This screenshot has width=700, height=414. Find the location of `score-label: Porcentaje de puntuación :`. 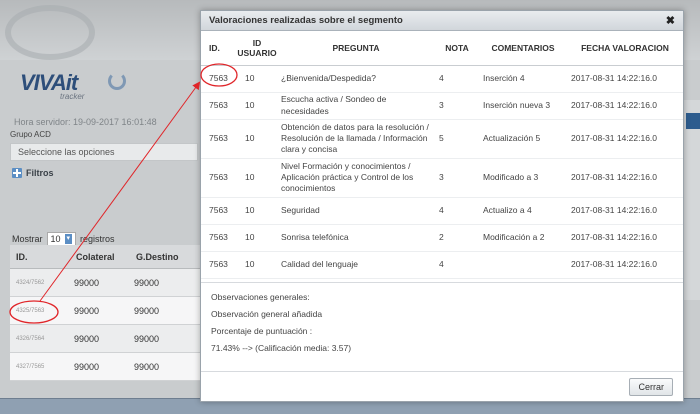

score-label: Porcentaje de puntuación : is located at coordinates (262, 331).